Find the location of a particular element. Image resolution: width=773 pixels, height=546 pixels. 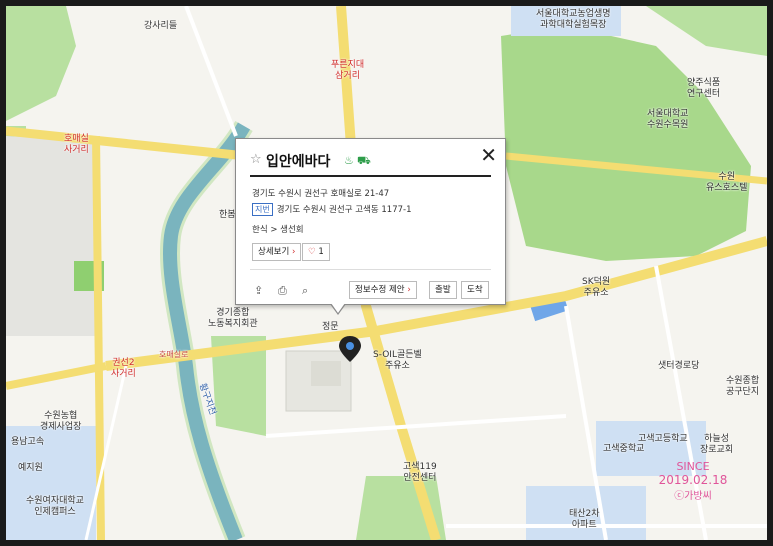

lot-label: 지번 is located at coordinates (262, 209).